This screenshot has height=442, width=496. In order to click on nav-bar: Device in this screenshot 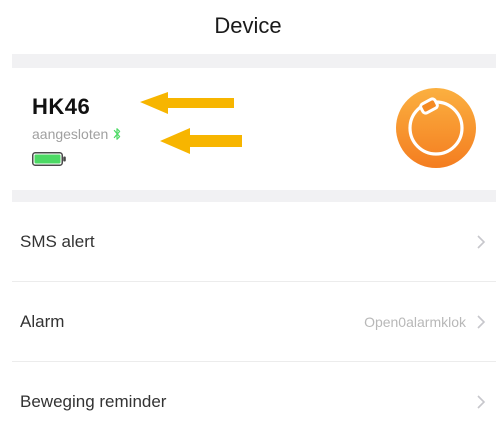, I will do `click(248, 27)`.